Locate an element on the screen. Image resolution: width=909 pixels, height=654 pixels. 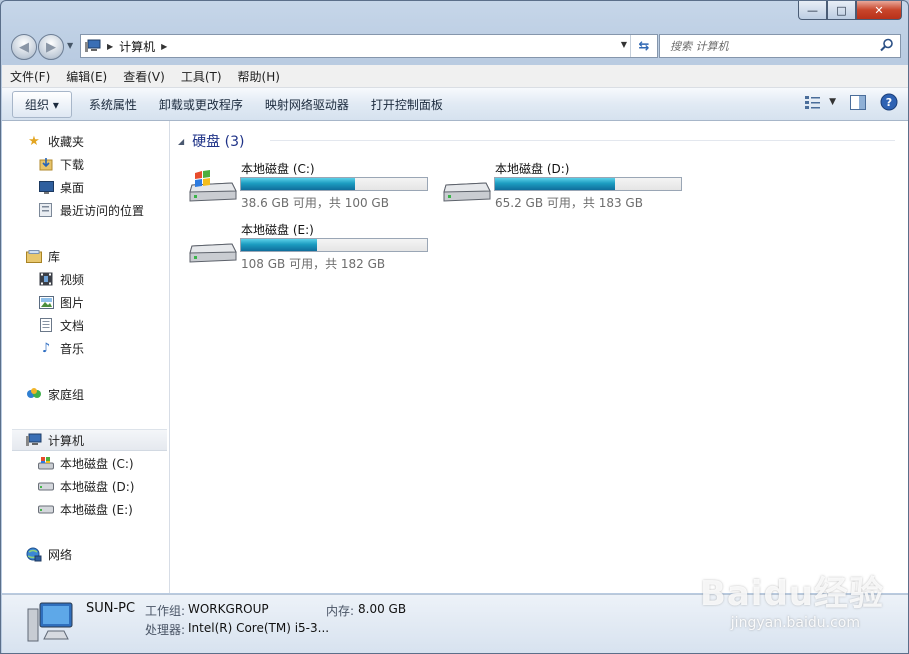
maximize-button: □ is located at coordinates (841, 10).